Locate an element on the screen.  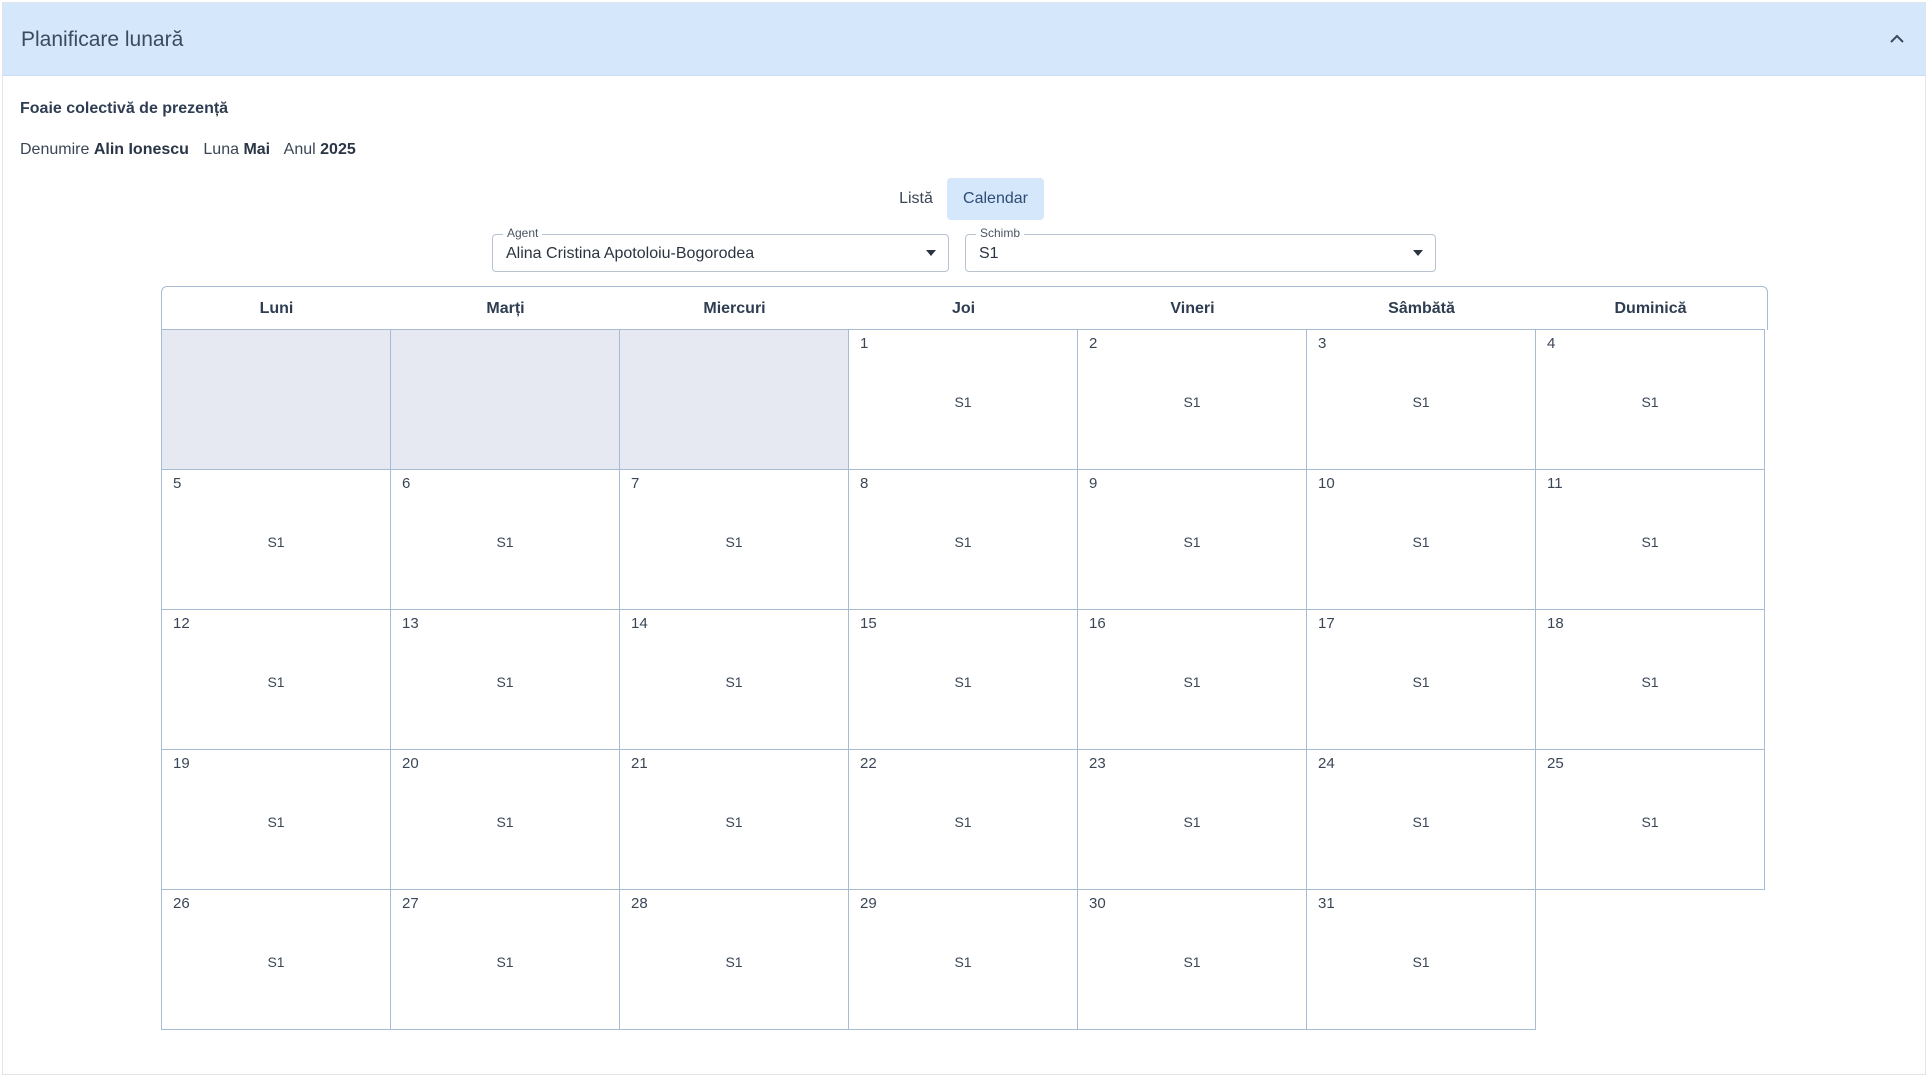
day-cell: 20 S1 is located at coordinates (505, 819).